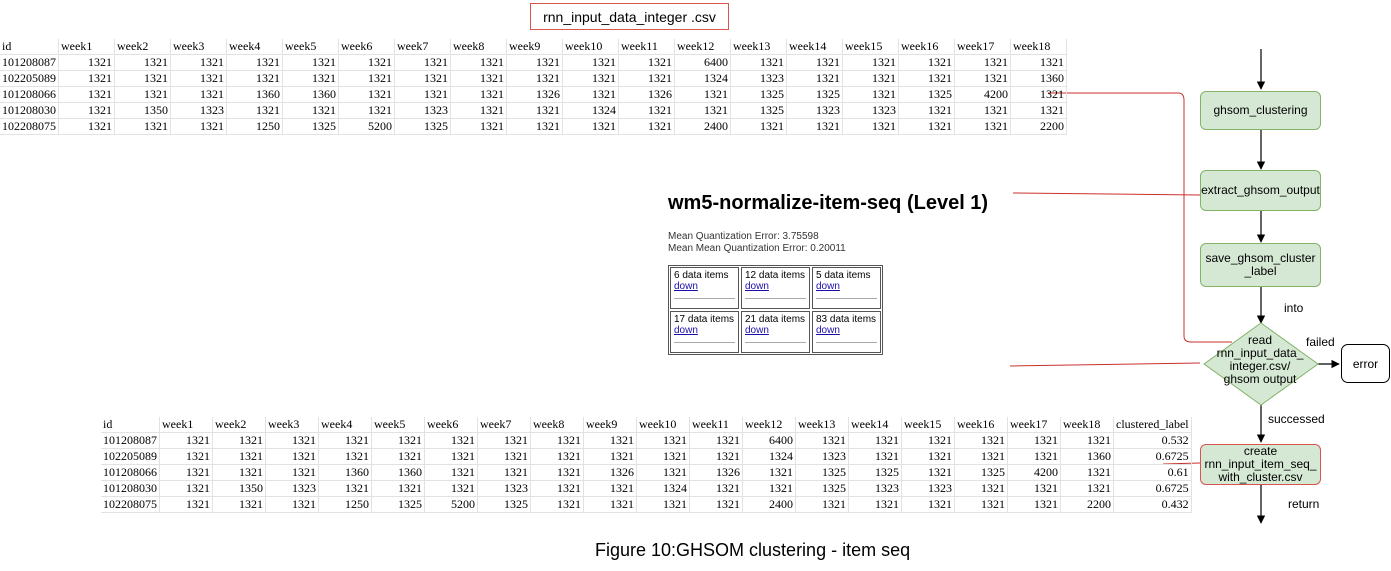 Image resolution: width=1391 pixels, height=571 pixels. I want to click on extract-ghsom-output-label: extract_ghsom_output, so click(1260, 190).